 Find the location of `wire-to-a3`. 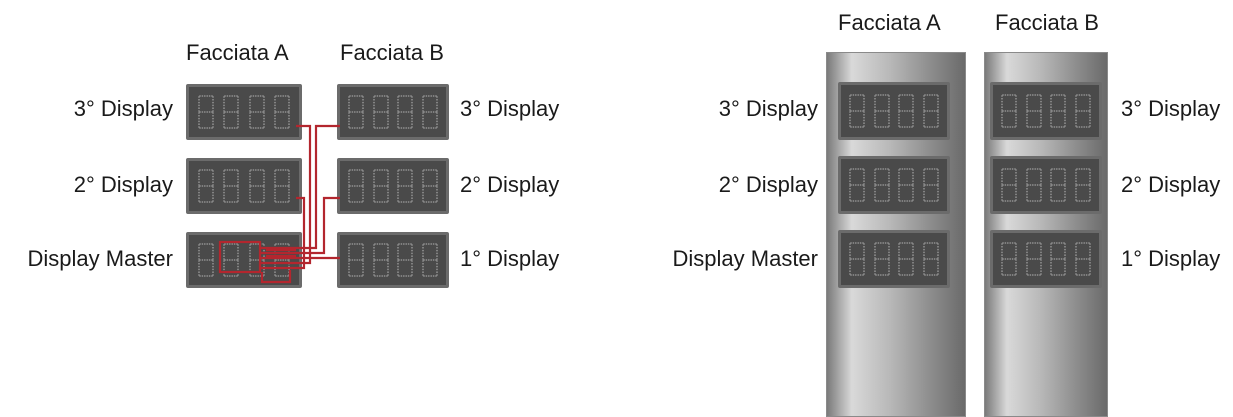

wire-to-a3 is located at coordinates (286, 194).